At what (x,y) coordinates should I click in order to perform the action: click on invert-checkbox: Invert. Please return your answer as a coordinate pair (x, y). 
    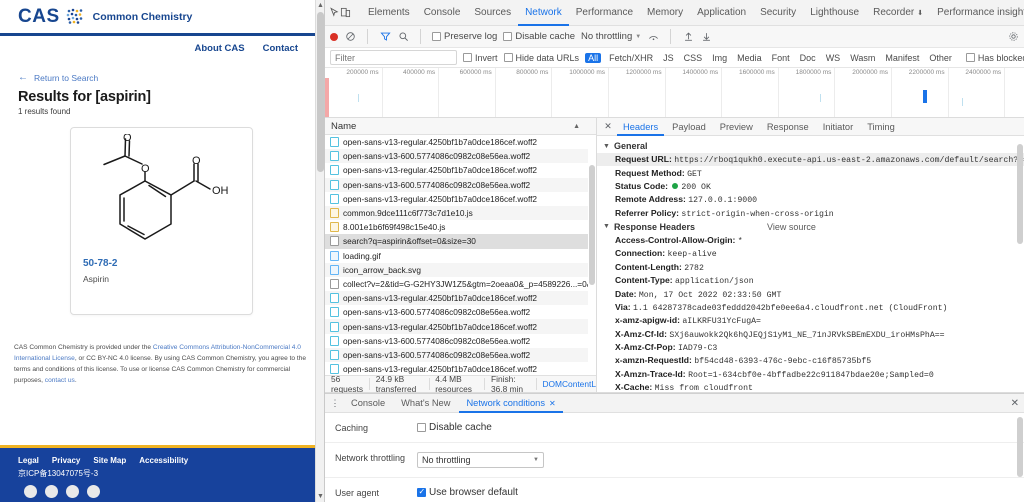
    Looking at the image, I should click on (480, 58).